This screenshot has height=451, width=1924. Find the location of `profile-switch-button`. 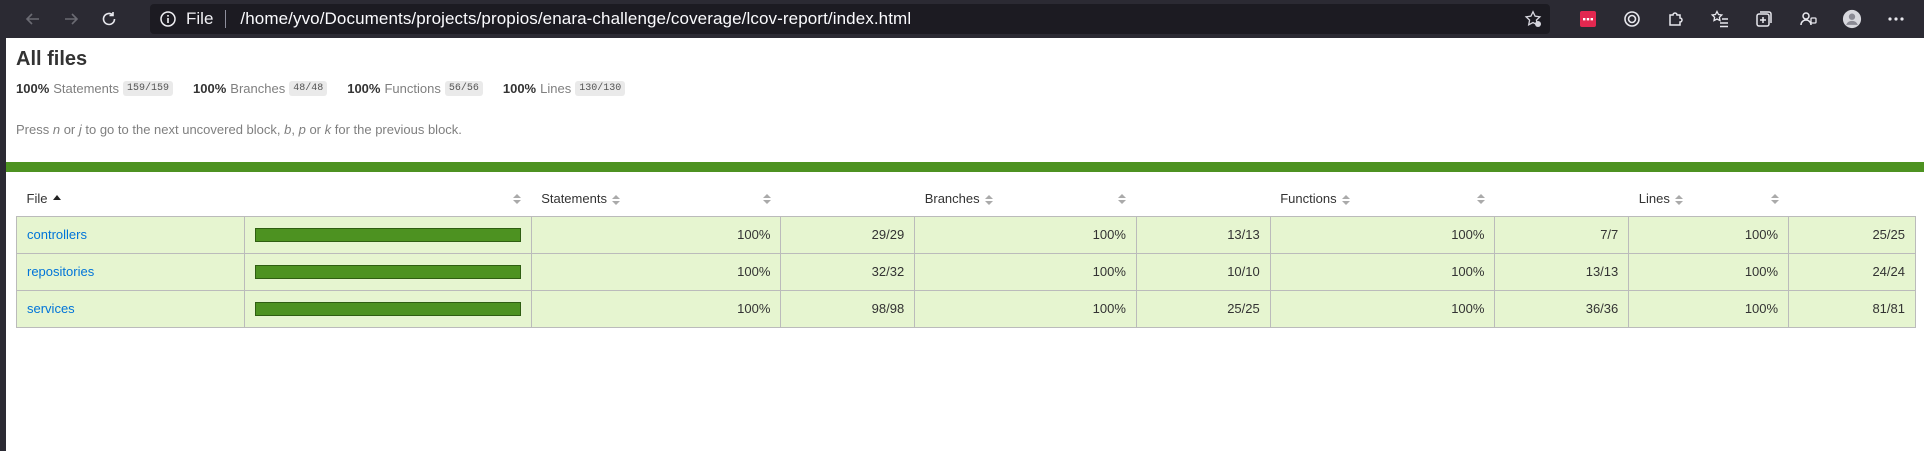

profile-switch-button is located at coordinates (1808, 19).